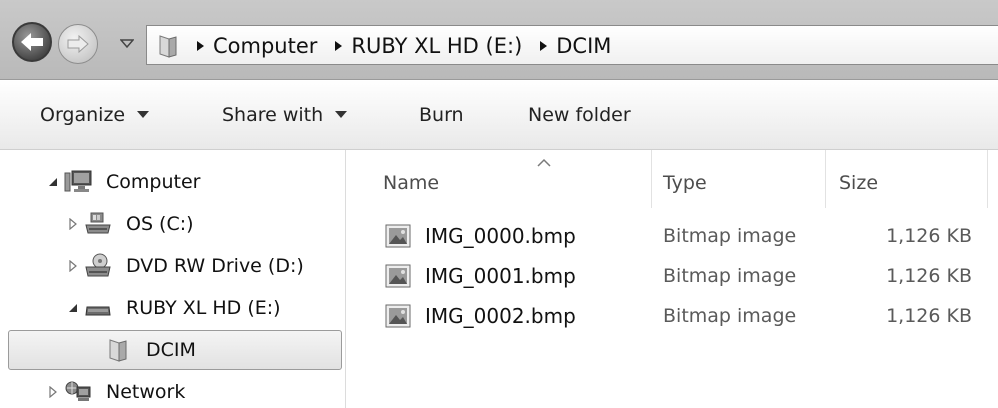 The image size is (998, 408). What do you see at coordinates (859, 183) in the screenshot?
I see `column-header-size-label: Size` at bounding box center [859, 183].